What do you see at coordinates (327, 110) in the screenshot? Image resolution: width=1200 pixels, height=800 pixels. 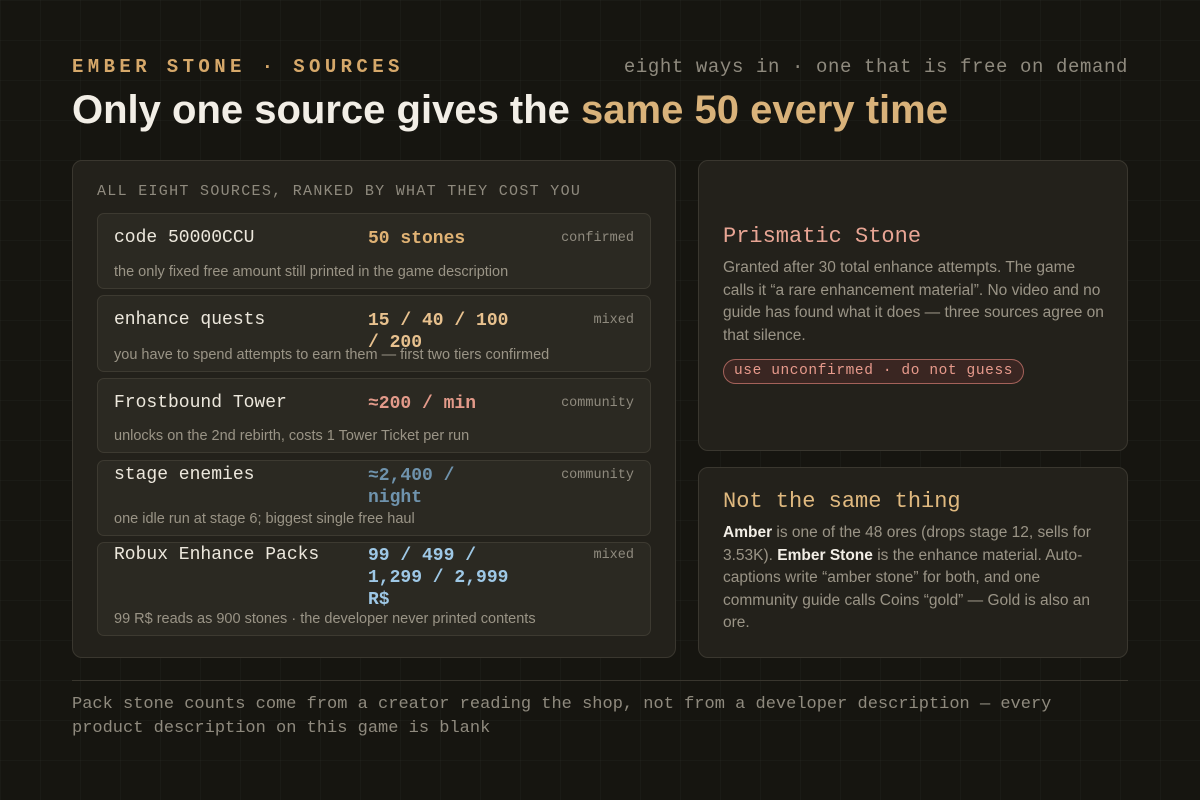 I see `headline-prefix: Only one source gives the` at bounding box center [327, 110].